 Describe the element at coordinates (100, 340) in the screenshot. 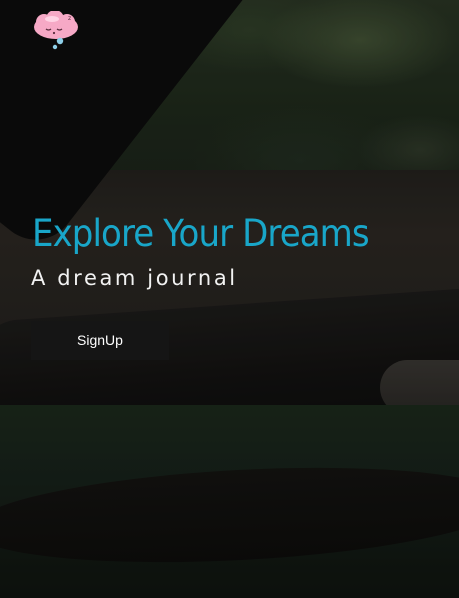

I see `signup-button: SignUp` at that location.